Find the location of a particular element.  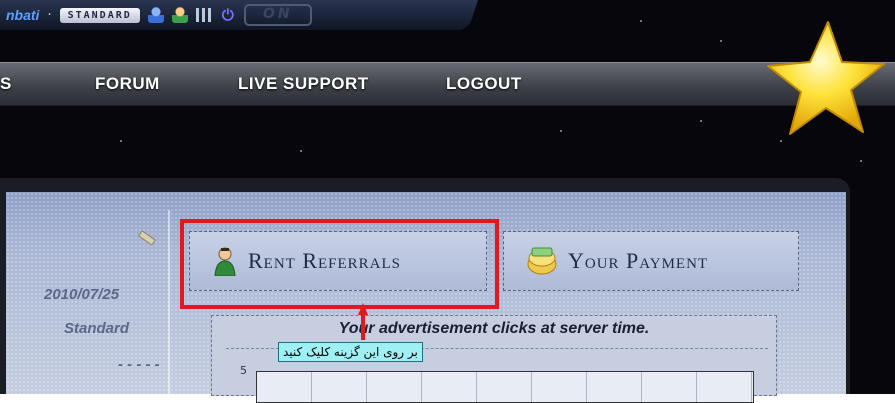

status-bar-content: nbati · STANDARD ⏻ ON is located at coordinates (156, 15).